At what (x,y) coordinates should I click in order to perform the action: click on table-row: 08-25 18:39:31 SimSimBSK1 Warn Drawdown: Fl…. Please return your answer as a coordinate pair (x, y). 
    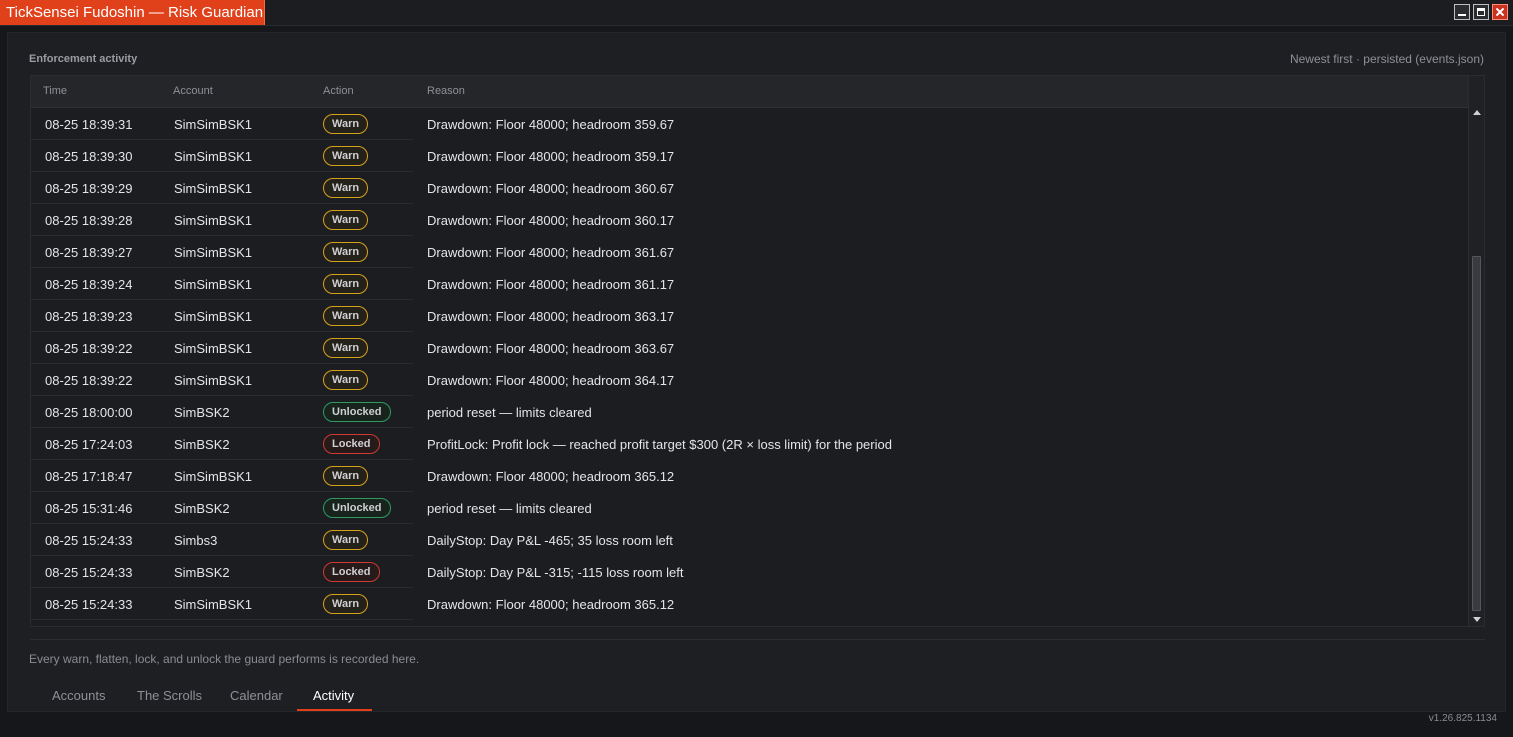
    Looking at the image, I should click on (750, 124).